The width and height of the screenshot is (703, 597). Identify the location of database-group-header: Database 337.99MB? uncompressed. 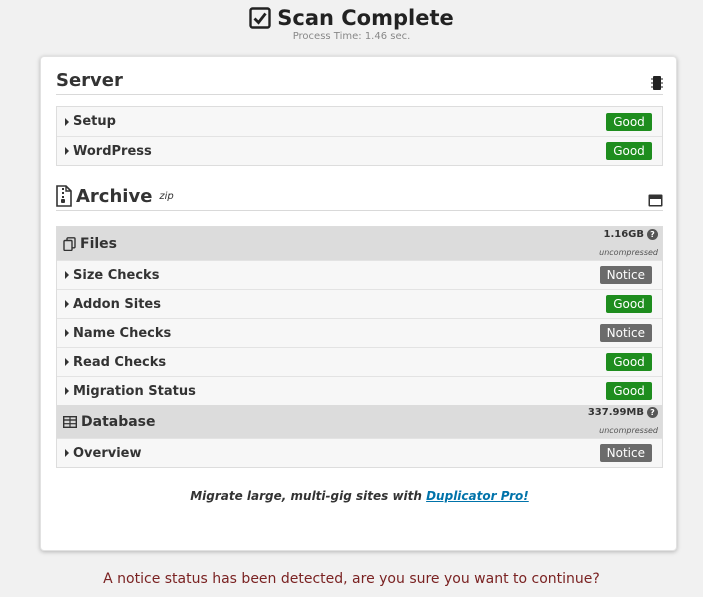
(359, 421).